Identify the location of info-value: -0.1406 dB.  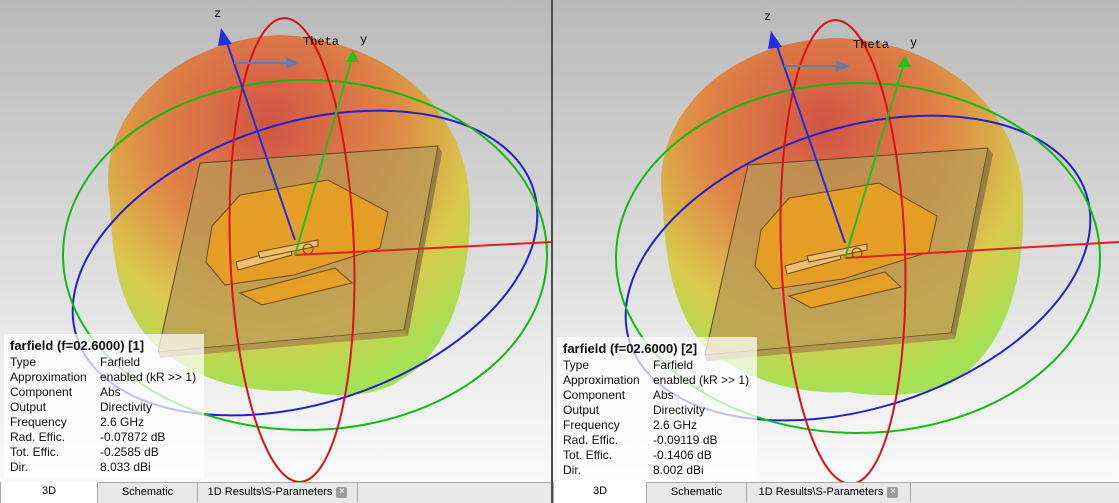
(682, 455).